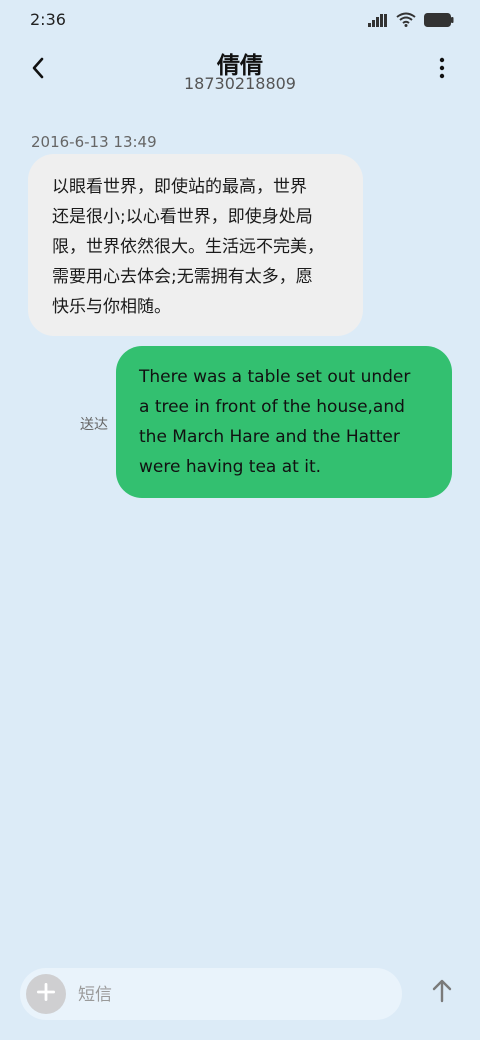 The width and height of the screenshot is (480, 1040). Describe the element at coordinates (188, 247) in the screenshot. I see `incoming-message-line: 限，世界依然很大。生活远不完美，` at that location.